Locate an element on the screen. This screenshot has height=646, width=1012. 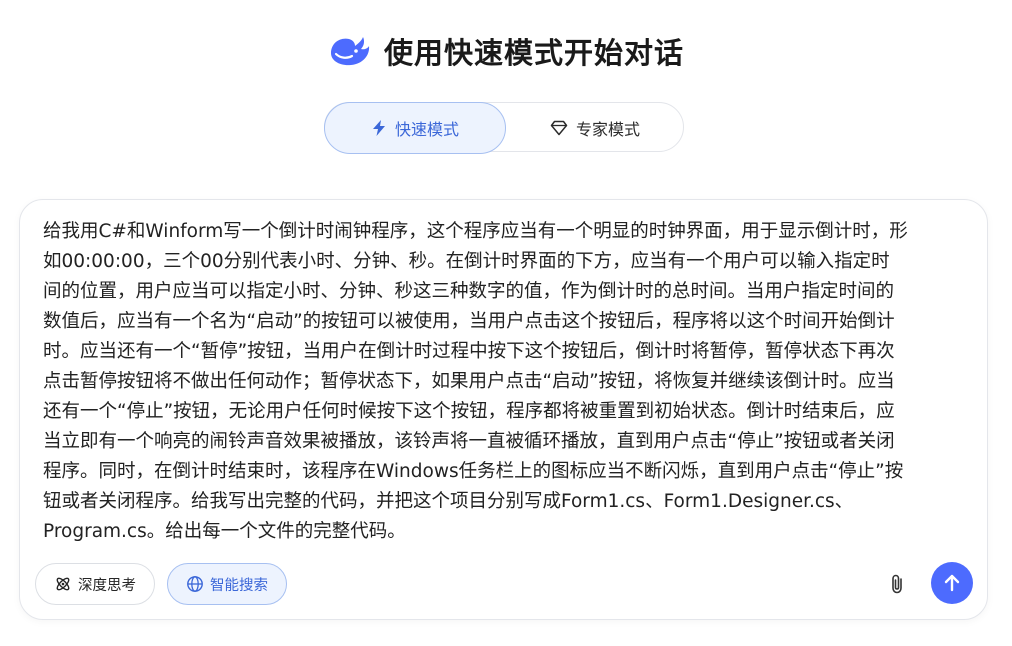
mode-toggle: 快速模式 专家模式 is located at coordinates (504, 128).